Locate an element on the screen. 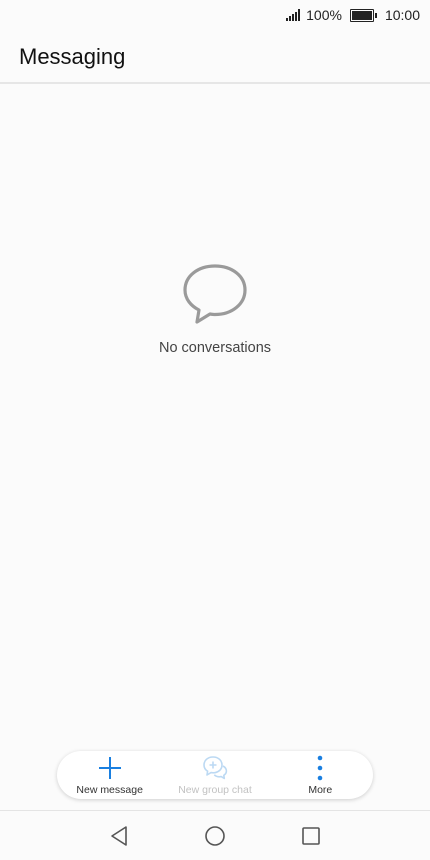 The image size is (430, 860). more-vertical-icon is located at coordinates (320, 768).